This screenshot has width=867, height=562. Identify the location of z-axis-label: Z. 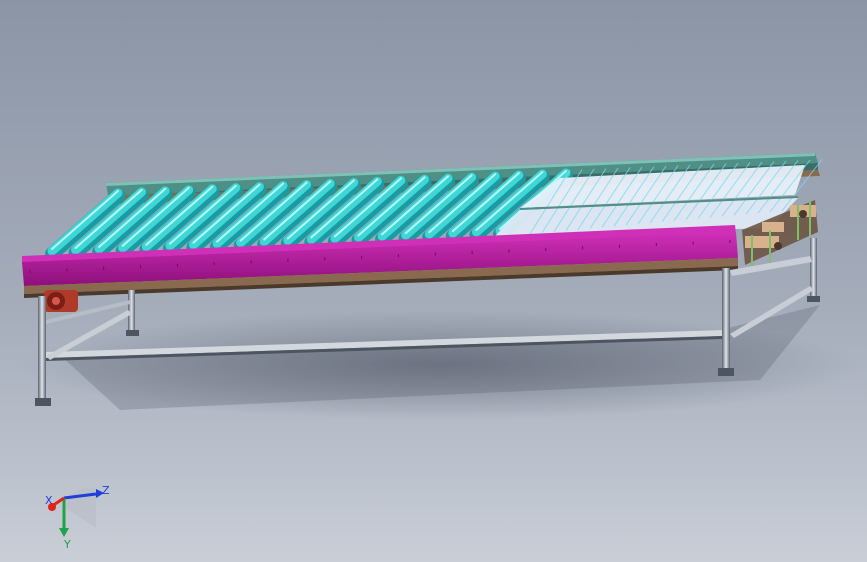
(106, 490).